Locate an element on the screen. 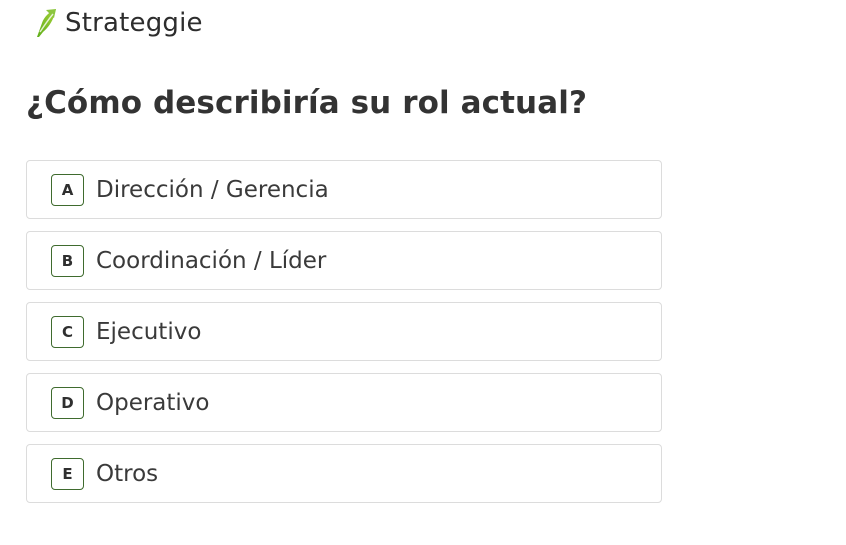 The height and width of the screenshot is (545, 846). option-label: Coordinación / Líder is located at coordinates (211, 260).